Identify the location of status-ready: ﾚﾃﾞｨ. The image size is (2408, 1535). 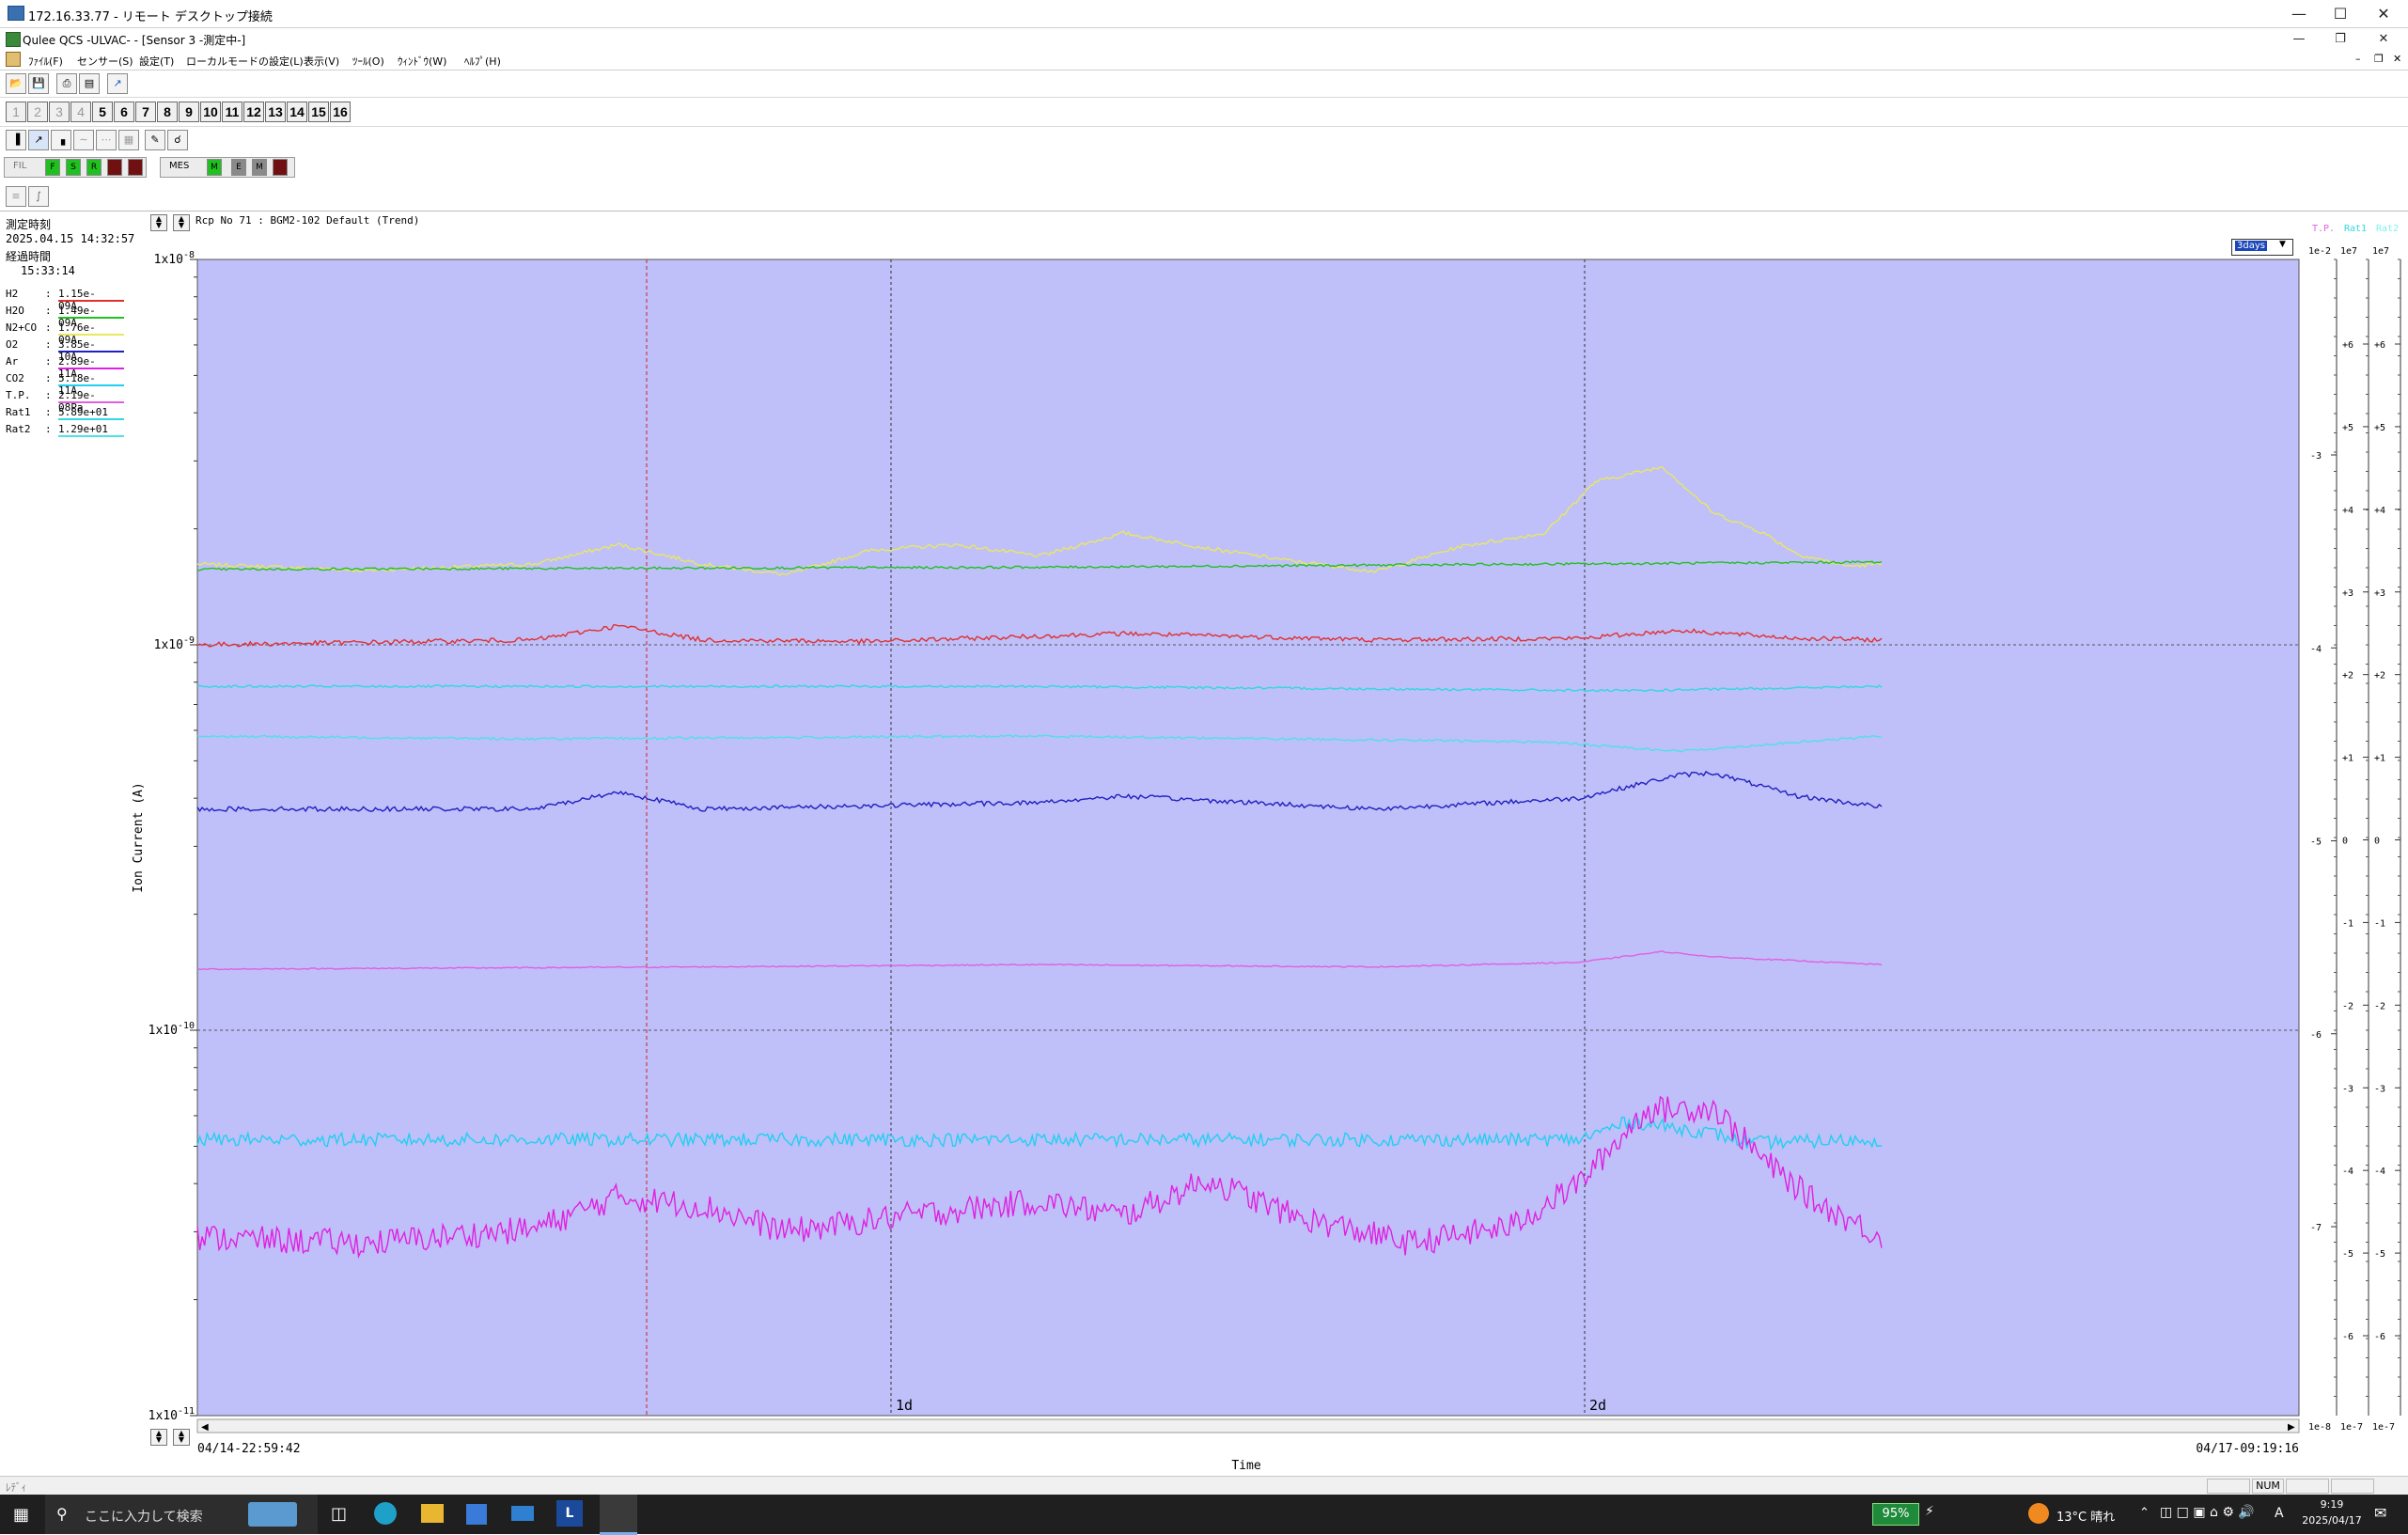
(16, 1487).